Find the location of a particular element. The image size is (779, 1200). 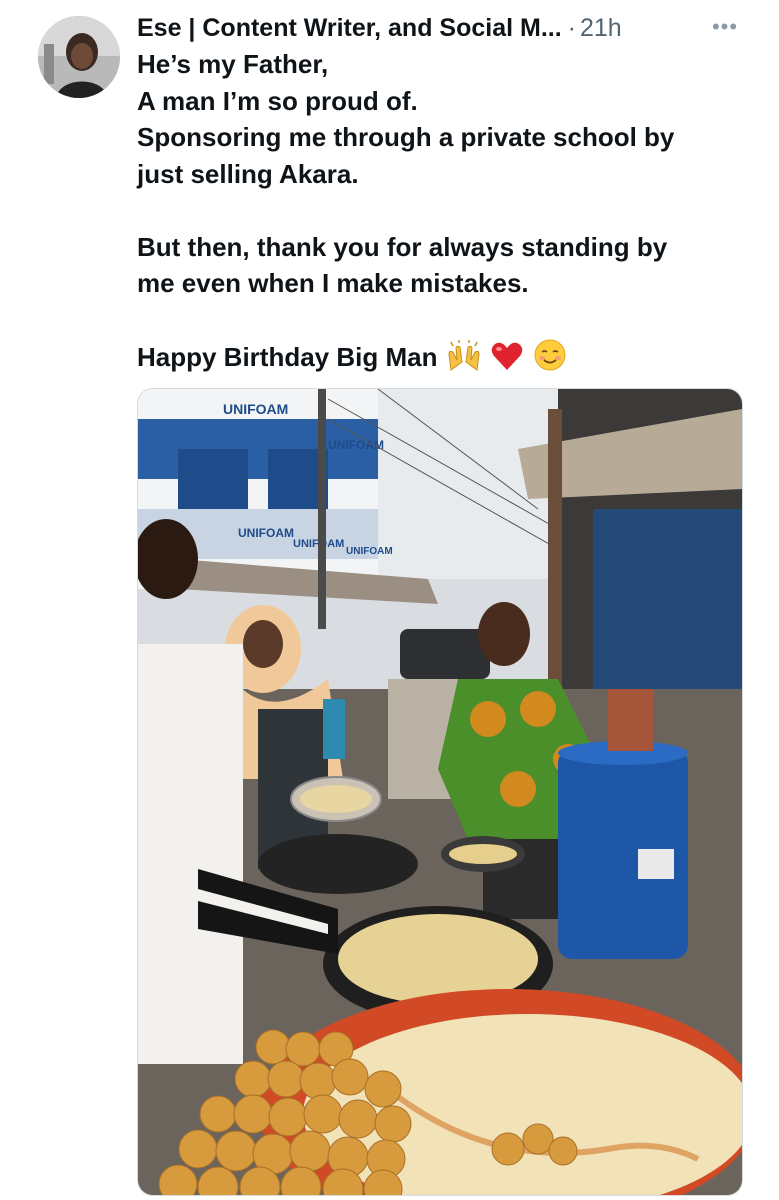

more-options-button: ••• is located at coordinates (725, 27).